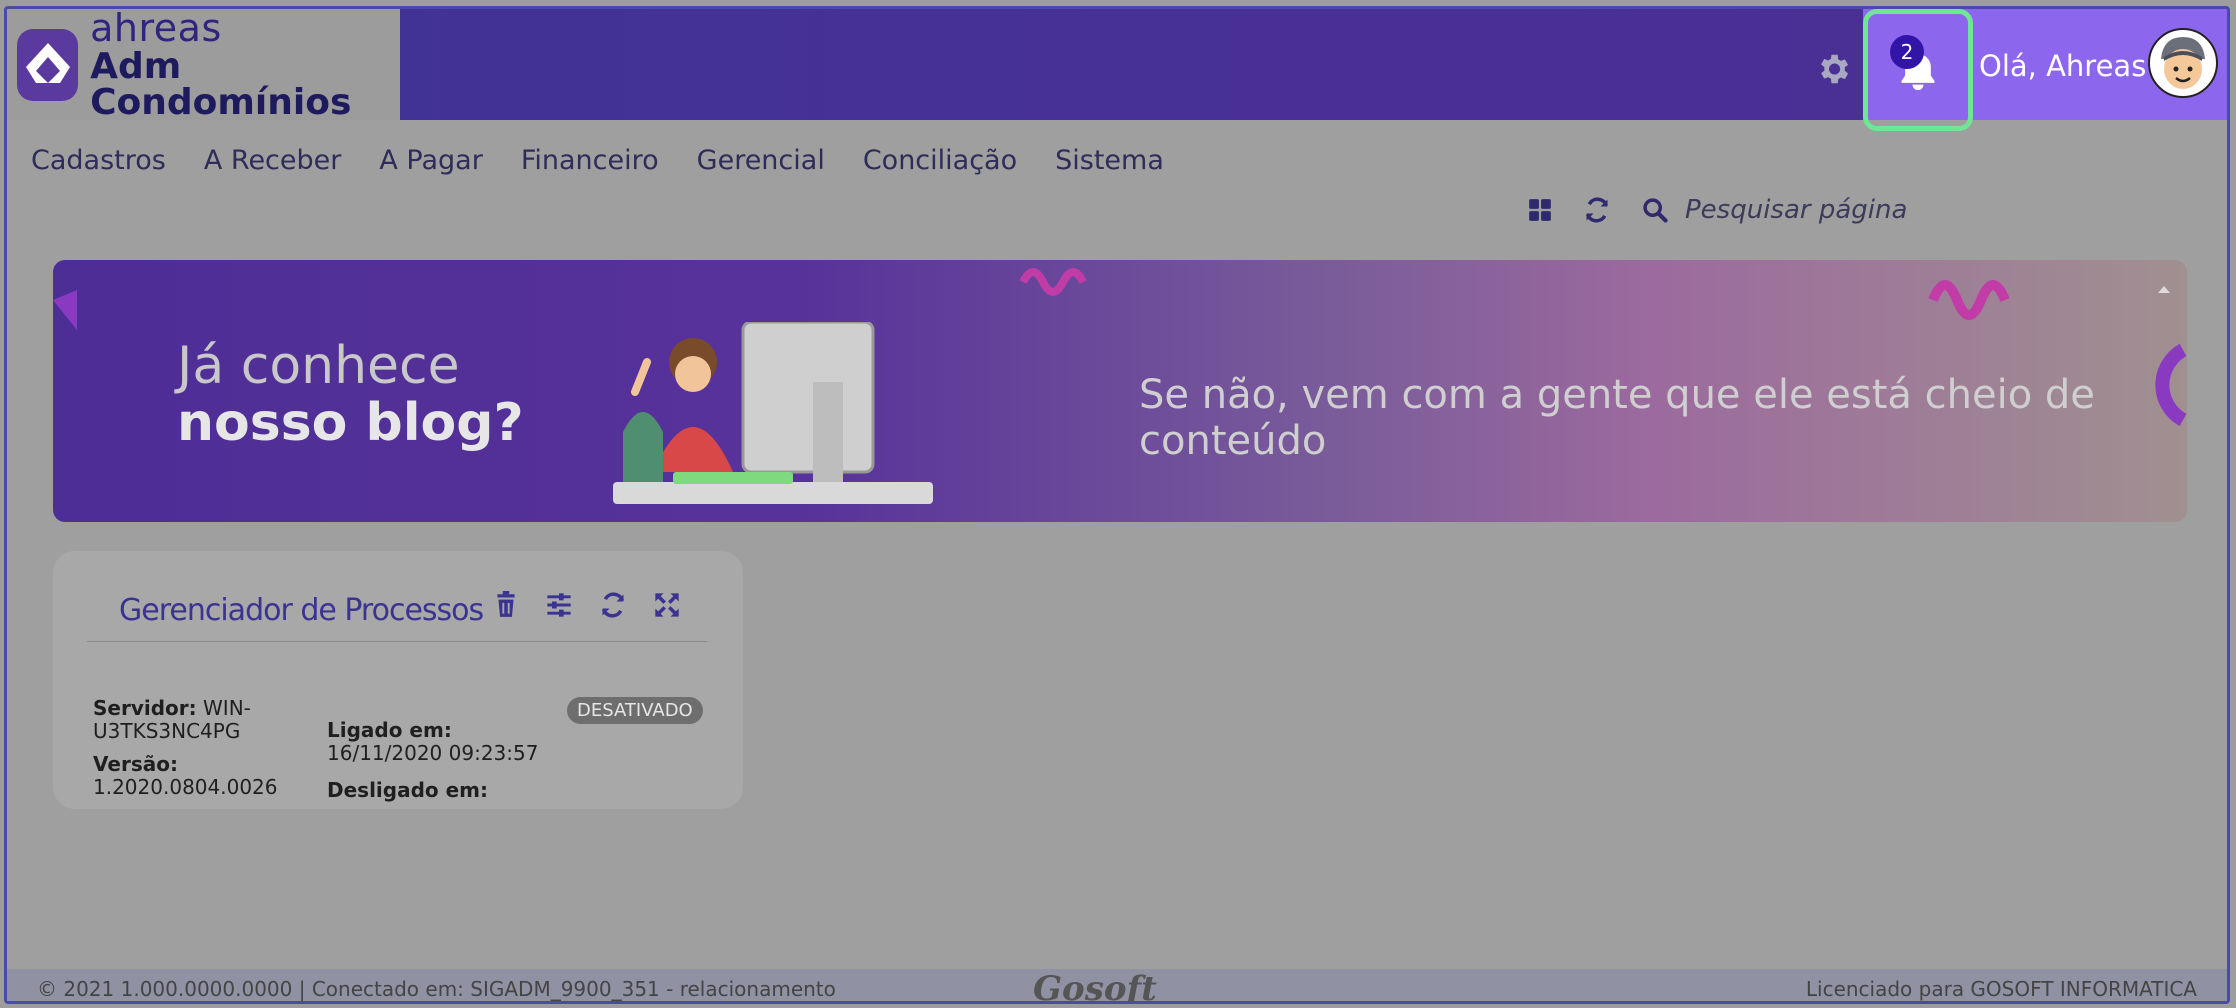 Image resolution: width=2236 pixels, height=1008 pixels. Describe the element at coordinates (1655, 210) in the screenshot. I see `search-icon` at that location.